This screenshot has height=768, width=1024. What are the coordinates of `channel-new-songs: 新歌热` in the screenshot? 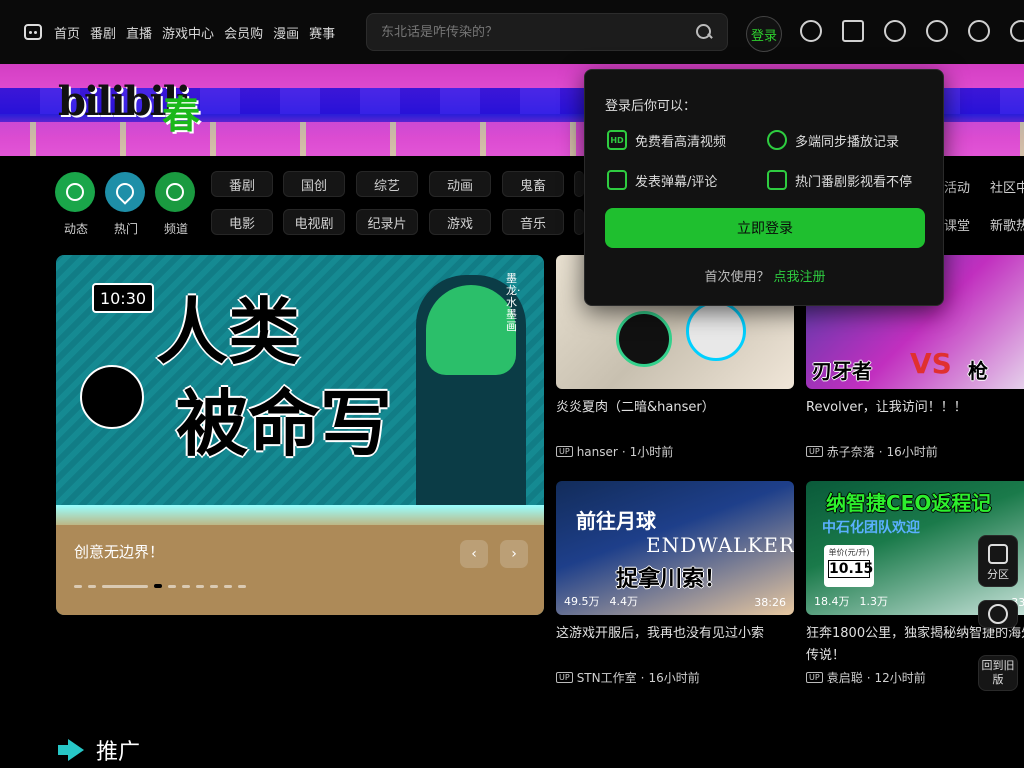 It's located at (1007, 224).